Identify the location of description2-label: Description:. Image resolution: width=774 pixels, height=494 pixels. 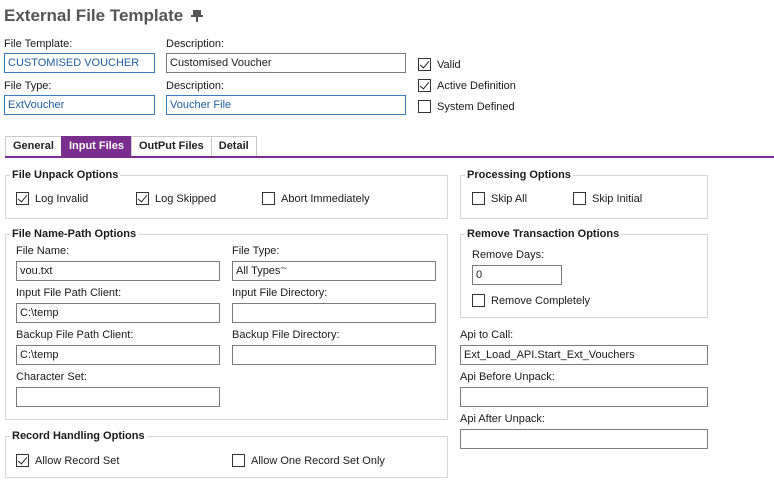
(195, 86).